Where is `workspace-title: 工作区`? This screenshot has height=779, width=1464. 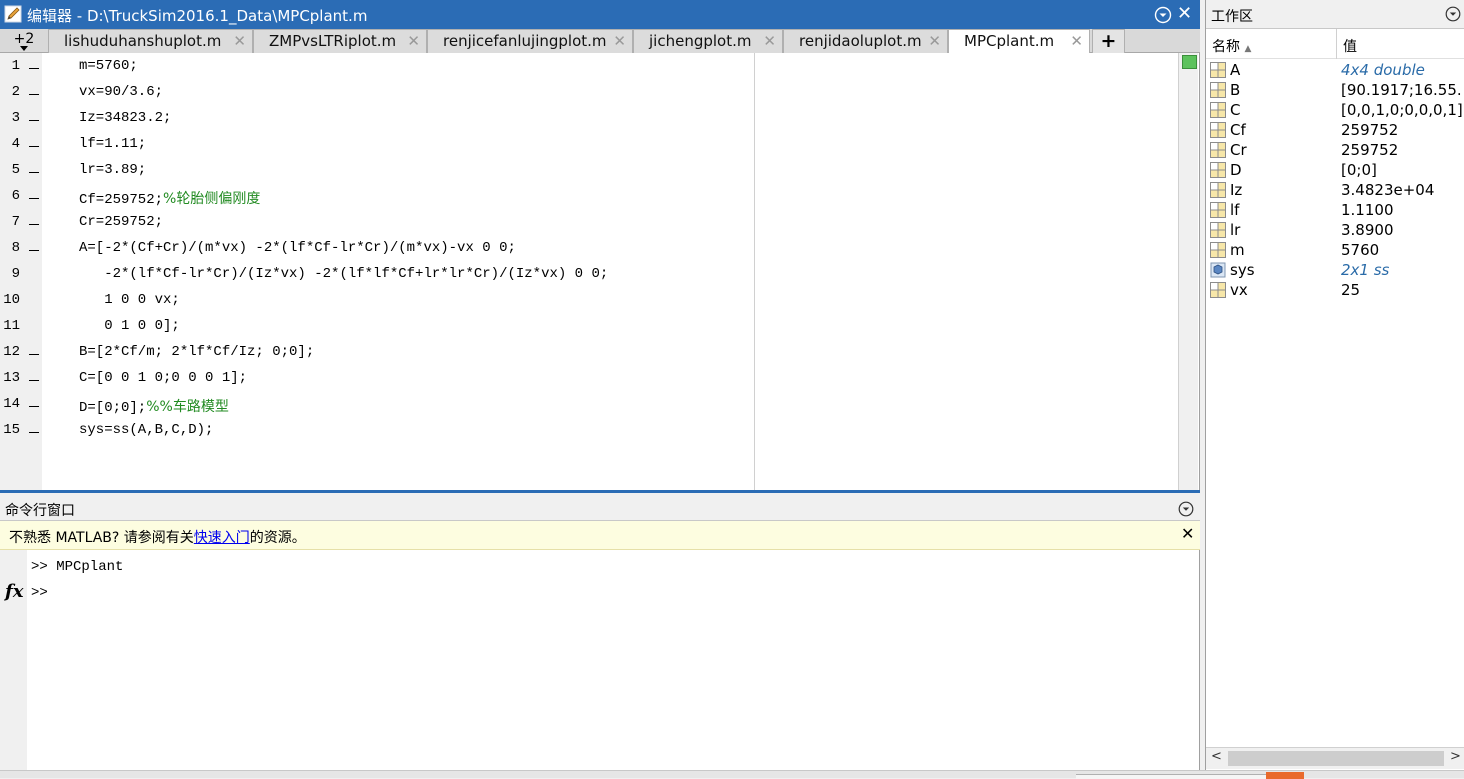 workspace-title: 工作区 is located at coordinates (1232, 17).